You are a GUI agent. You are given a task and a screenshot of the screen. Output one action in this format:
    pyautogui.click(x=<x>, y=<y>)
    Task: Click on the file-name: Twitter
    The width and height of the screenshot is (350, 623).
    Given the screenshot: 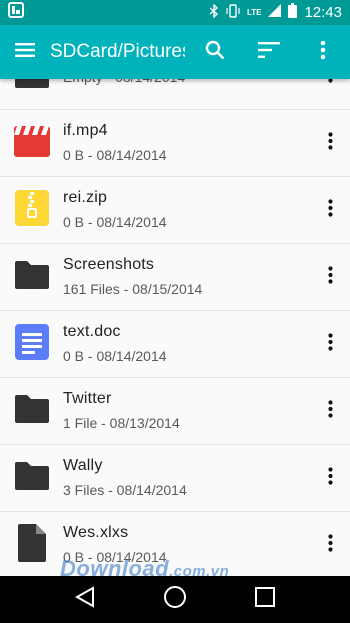 What is the action you would take?
    pyautogui.click(x=87, y=398)
    